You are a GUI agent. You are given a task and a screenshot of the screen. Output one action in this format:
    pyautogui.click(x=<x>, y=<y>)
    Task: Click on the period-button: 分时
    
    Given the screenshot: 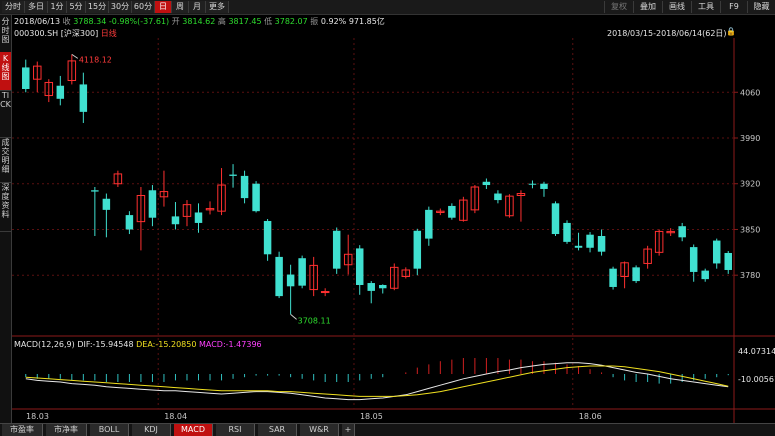 What is the action you would take?
    pyautogui.click(x=13, y=7)
    